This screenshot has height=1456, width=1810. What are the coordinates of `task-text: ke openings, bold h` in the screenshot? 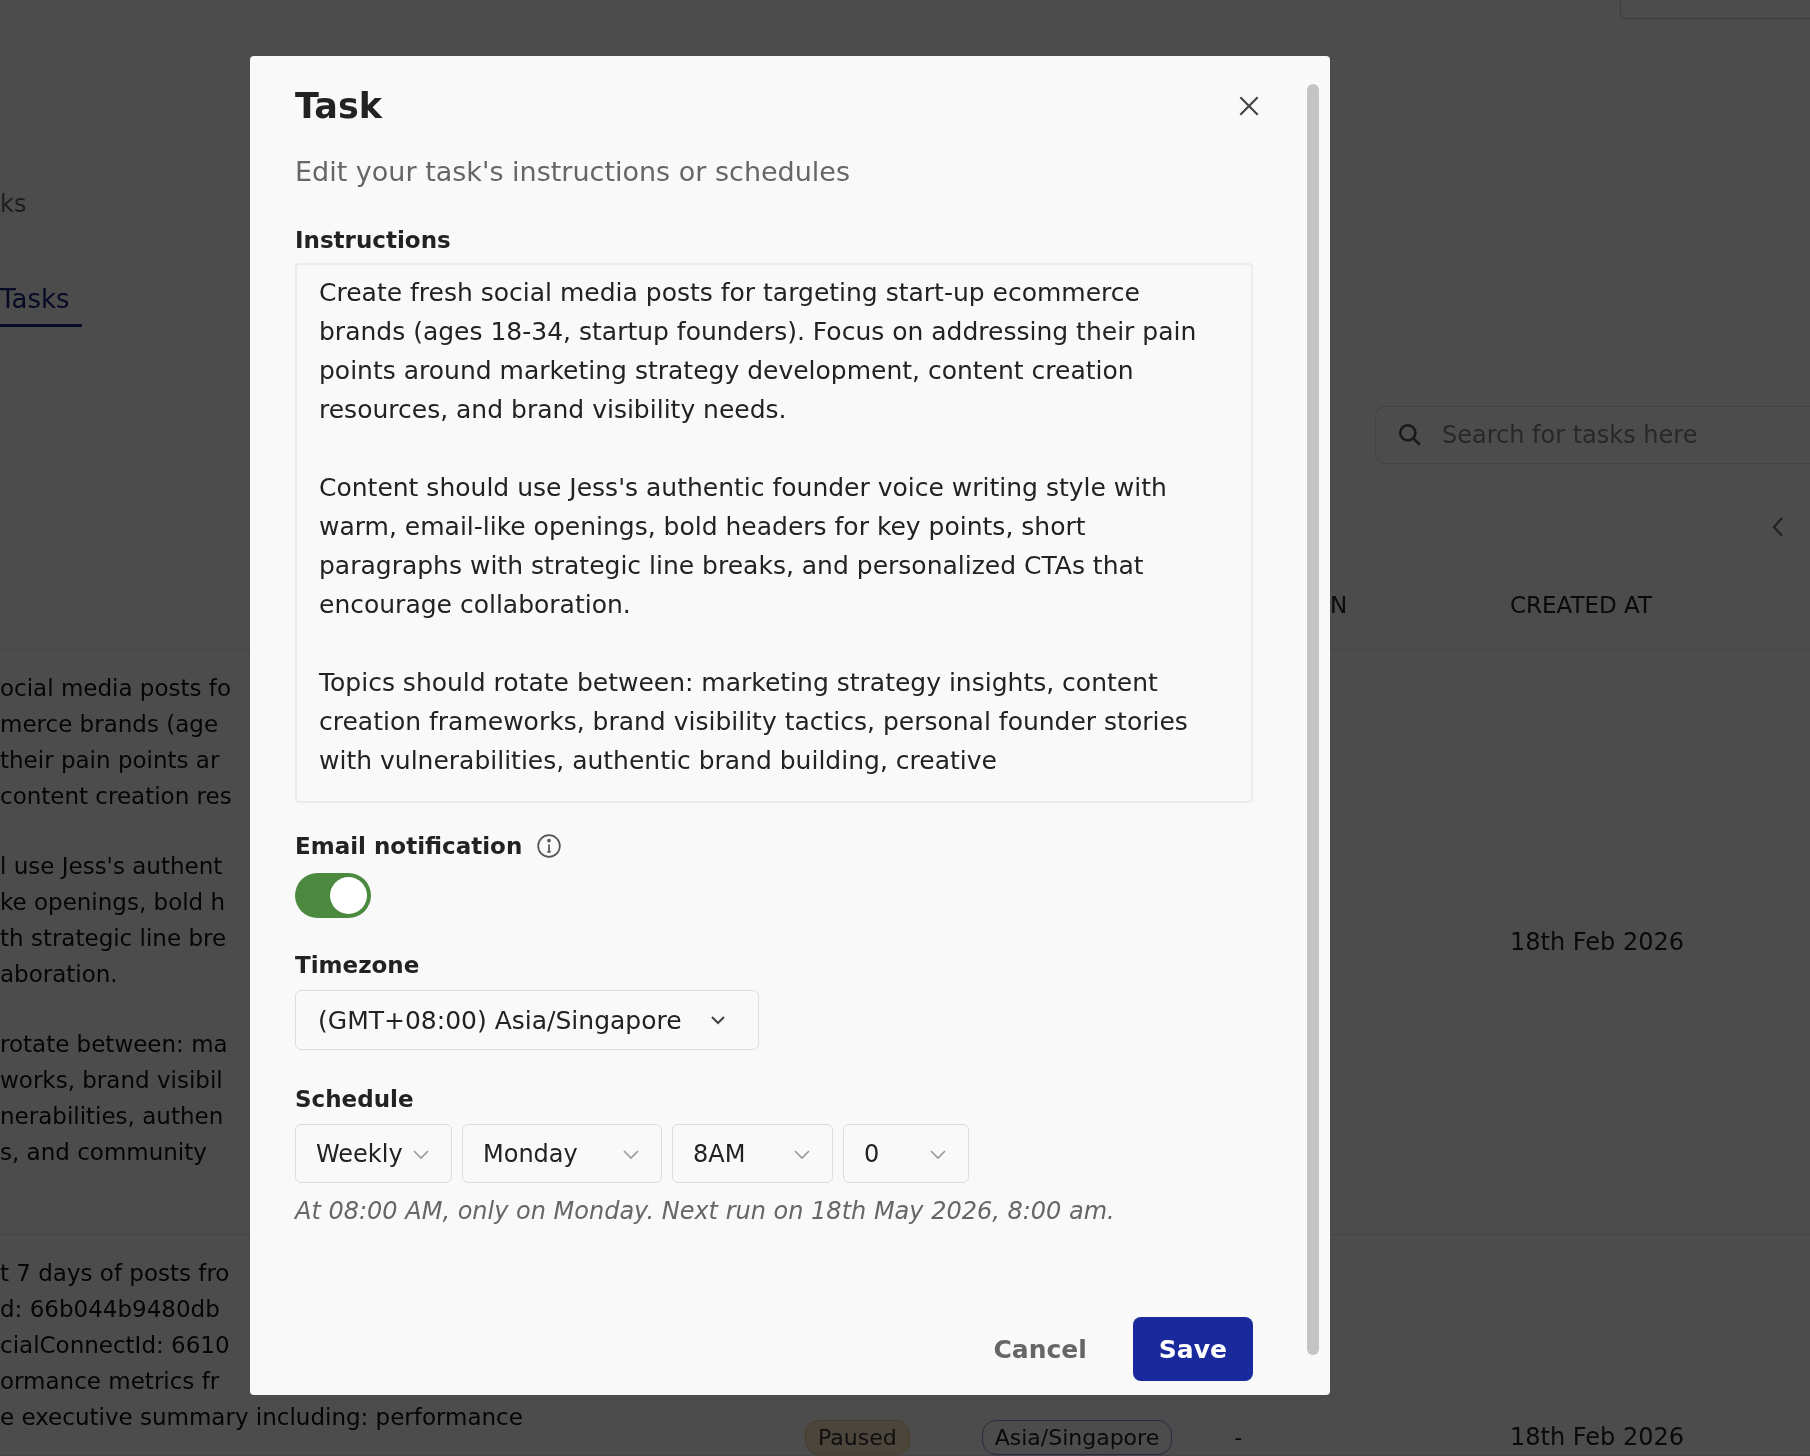 It's located at (113, 902).